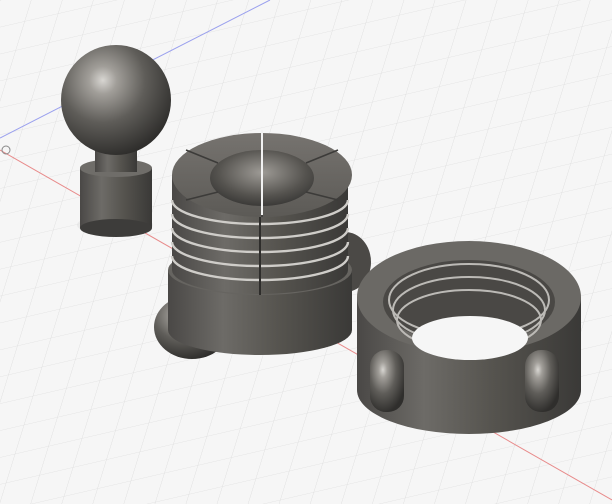  Describe the element at coordinates (469, 337) in the screenshot. I see `cap-nut-icon` at that location.